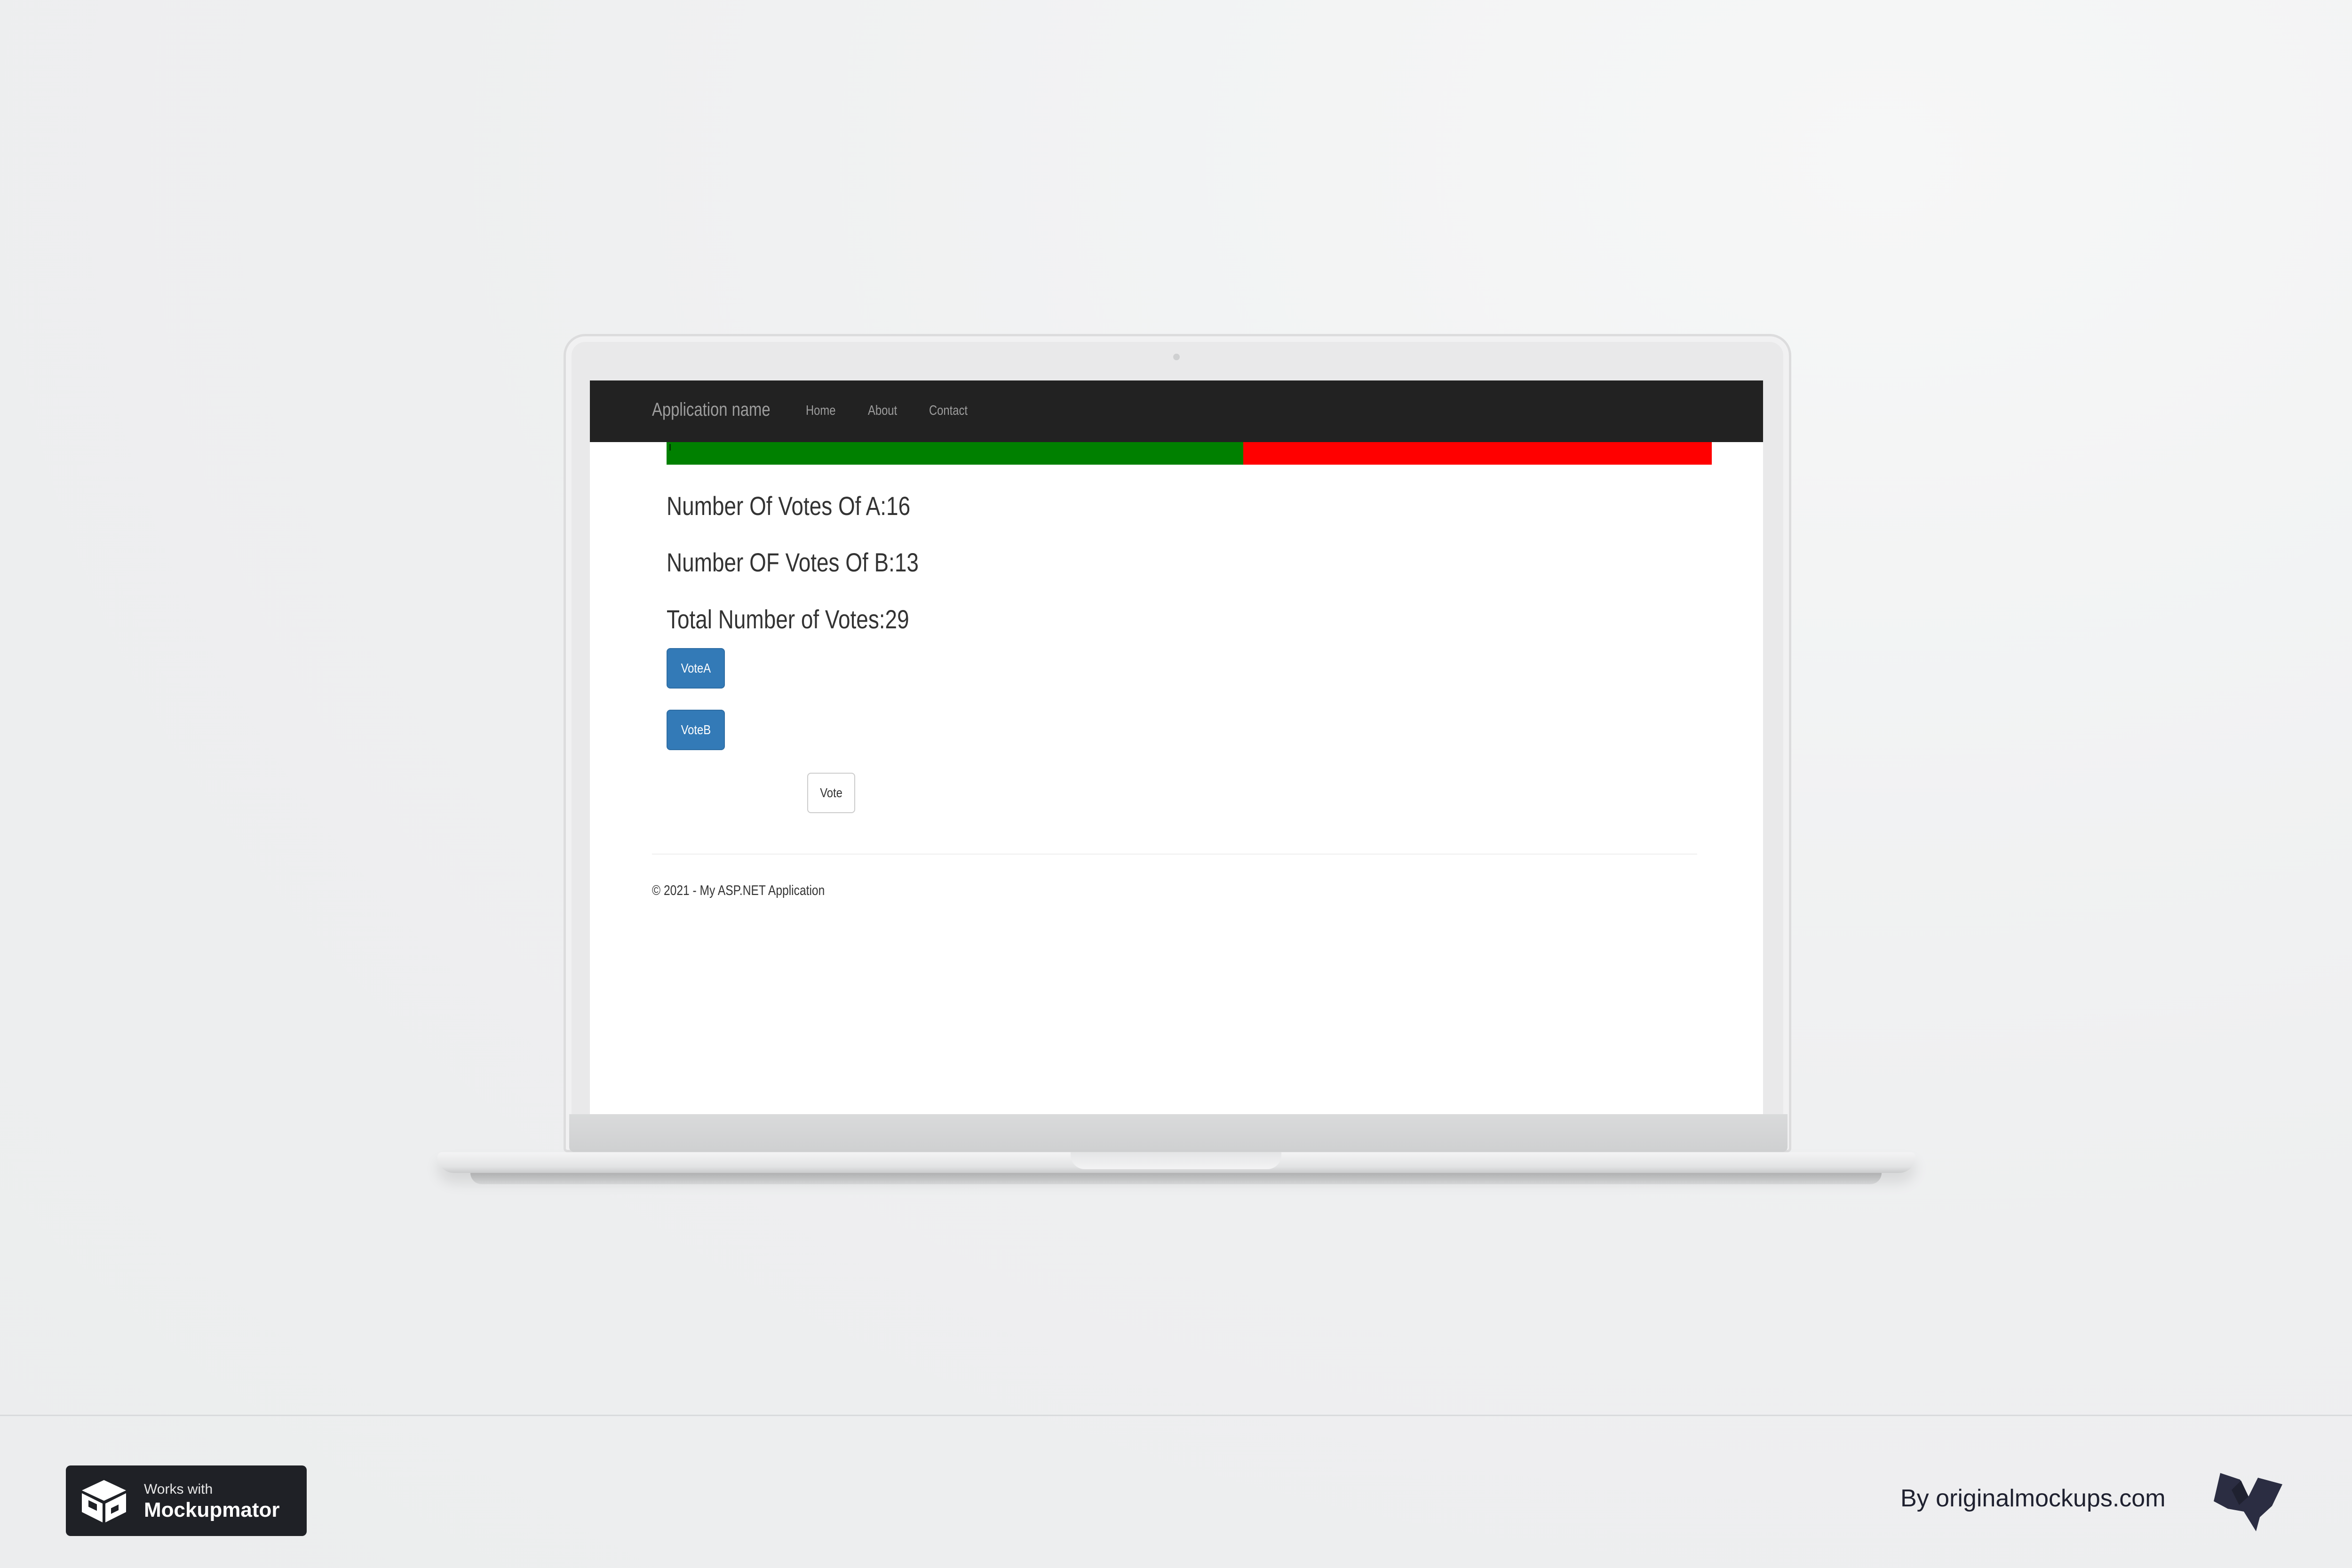 The width and height of the screenshot is (2352, 1568). What do you see at coordinates (1178, 1133) in the screenshot?
I see `laptop-bezel-bottom` at bounding box center [1178, 1133].